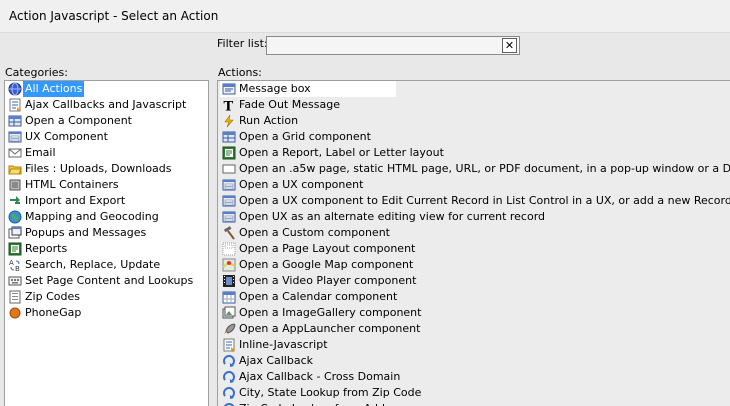 This screenshot has width=730, height=406. Describe the element at coordinates (107, 313) in the screenshot. I see `category-item: PhoneGap` at that location.